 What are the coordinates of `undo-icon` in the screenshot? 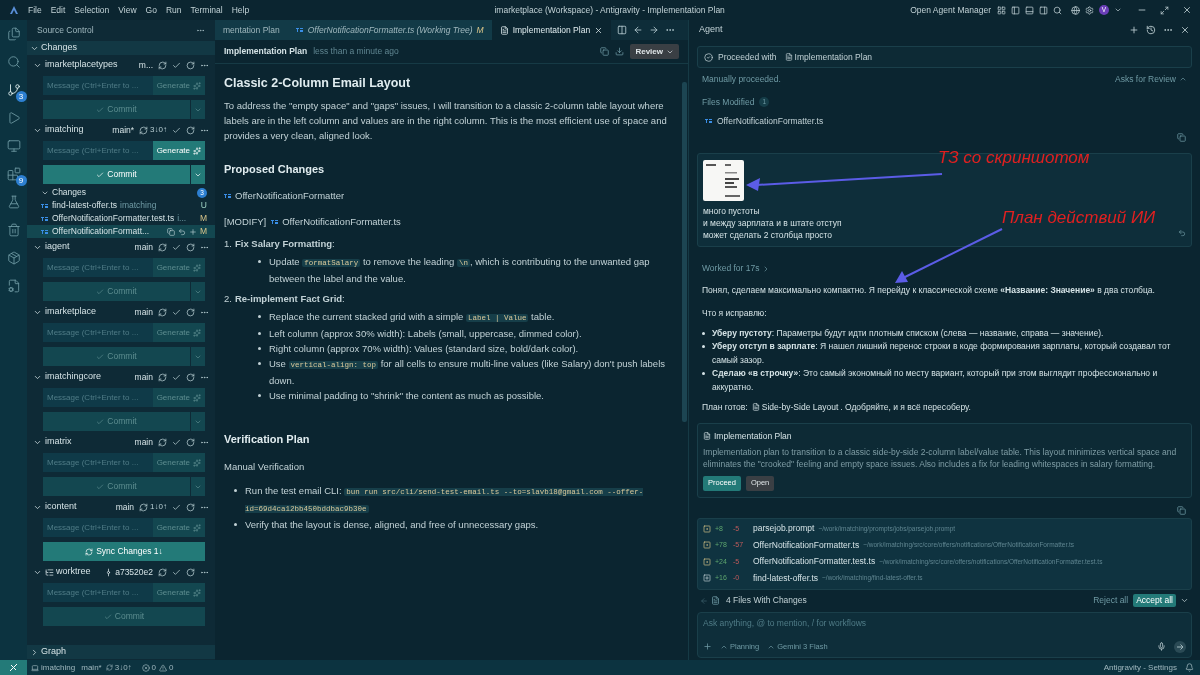 It's located at (1182, 233).